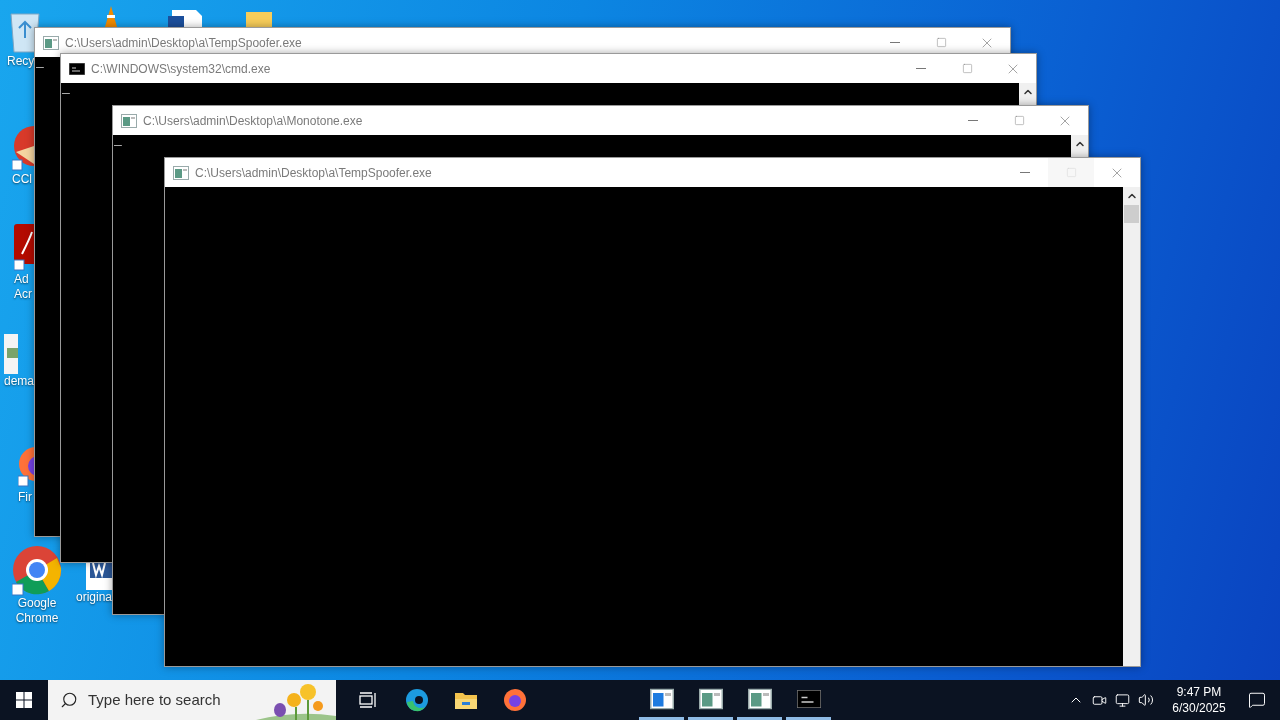 Image resolution: width=1280 pixels, height=720 pixels. Describe the element at coordinates (37, 611) in the screenshot. I see `desktop-icon-label: Google Chrome` at that location.